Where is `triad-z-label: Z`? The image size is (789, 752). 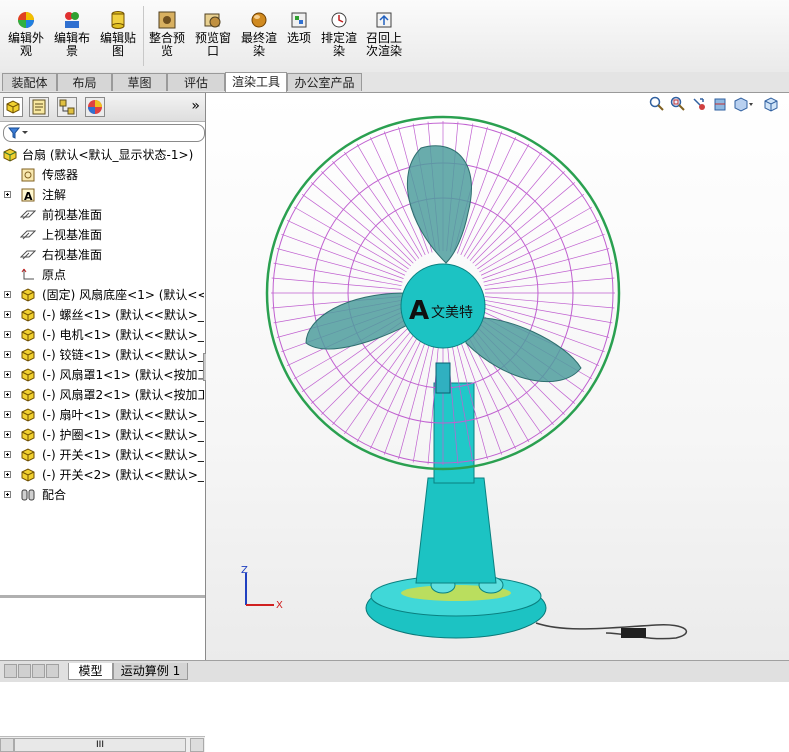
triad-z-label: Z is located at coordinates (244, 570).